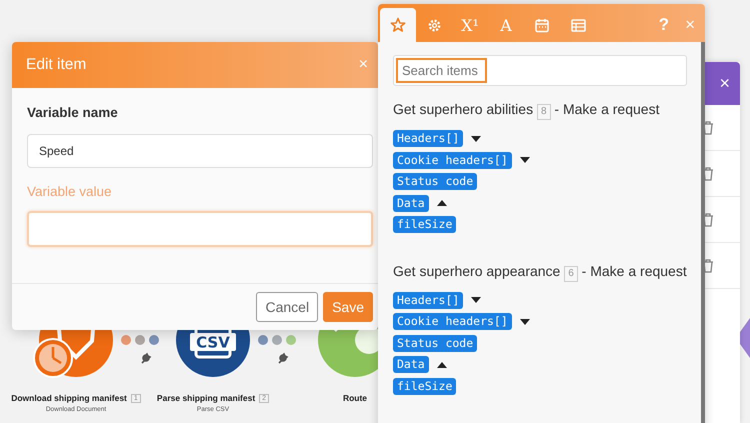  I want to click on table-icon, so click(578, 25).